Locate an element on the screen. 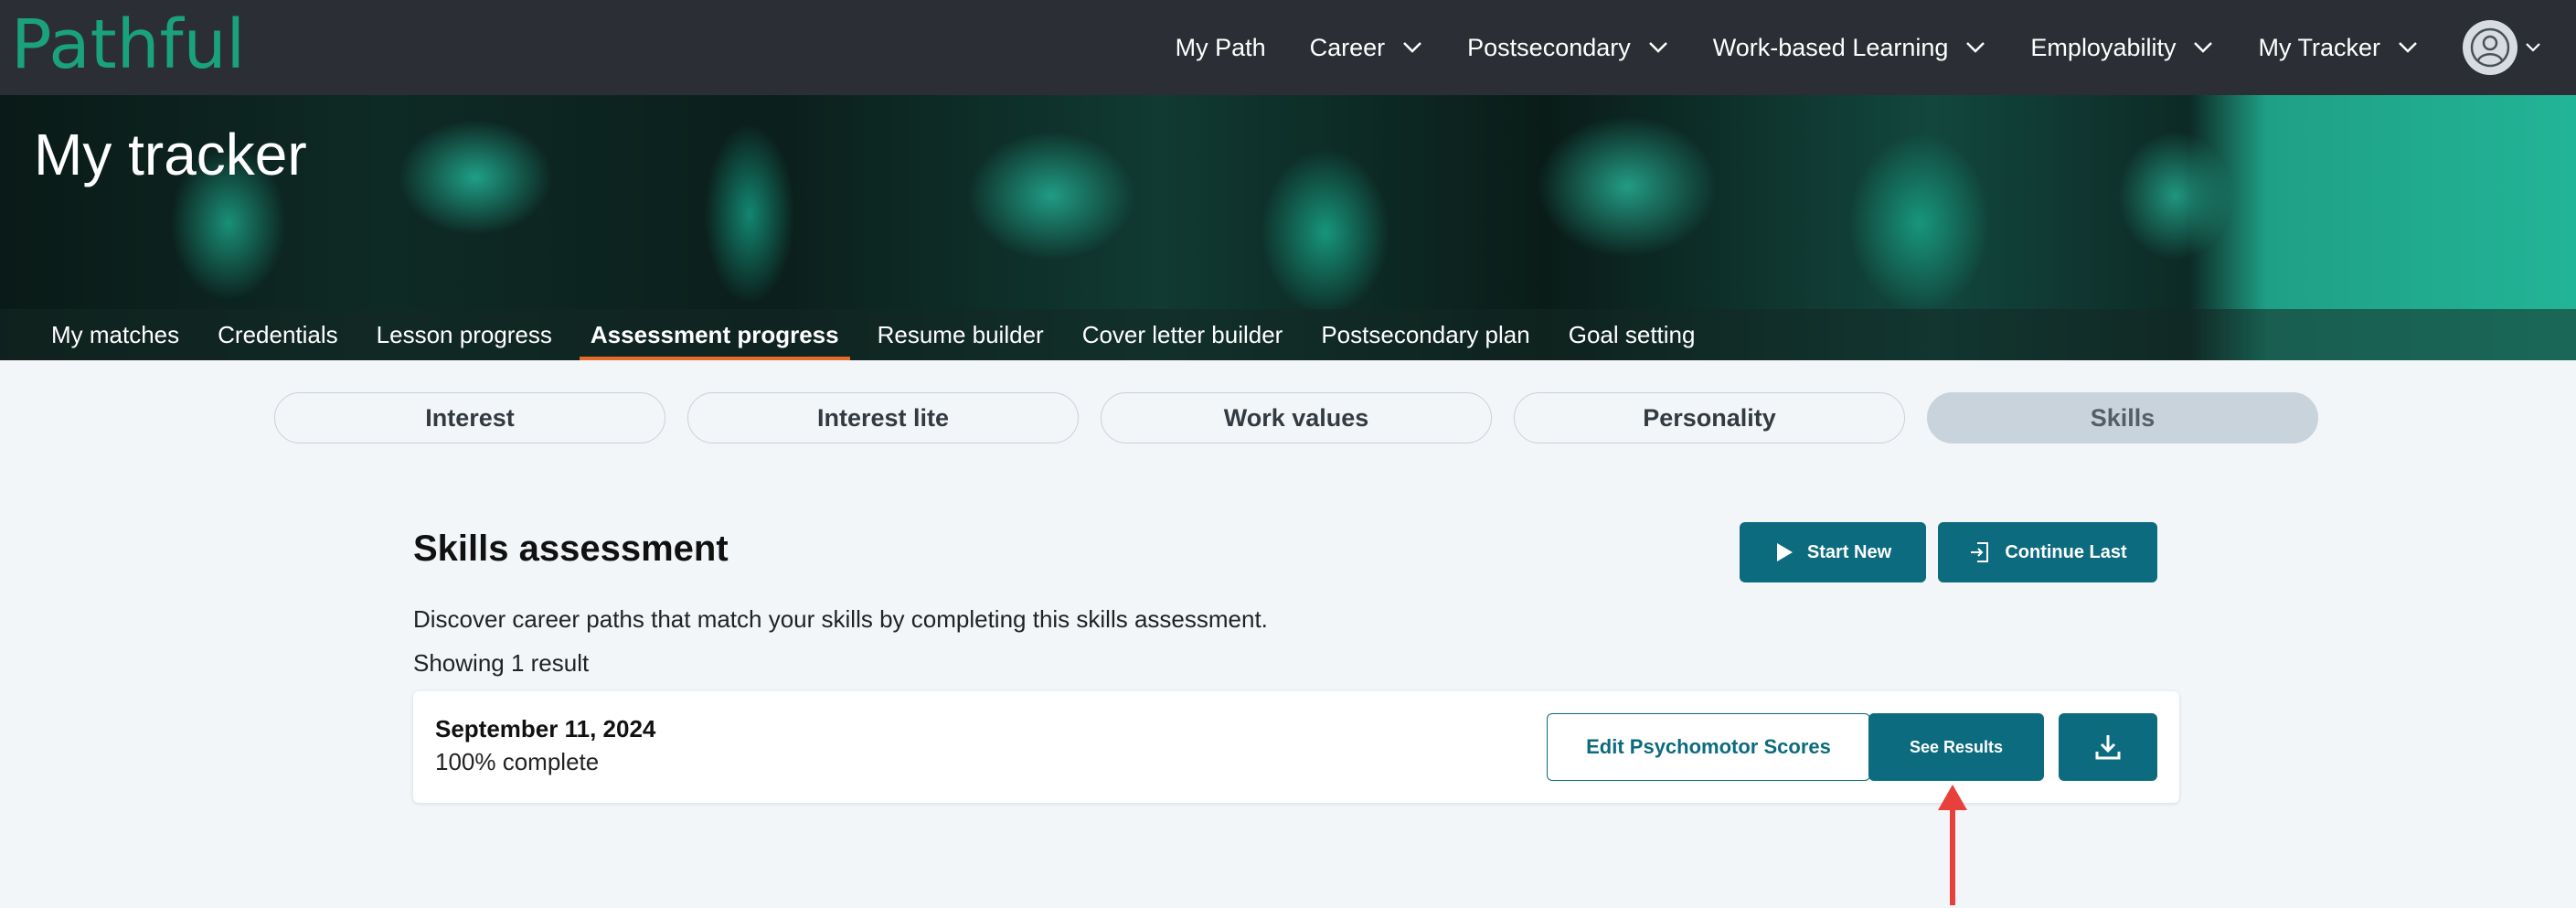 The height and width of the screenshot is (908, 2576). download-button is located at coordinates (2108, 747).